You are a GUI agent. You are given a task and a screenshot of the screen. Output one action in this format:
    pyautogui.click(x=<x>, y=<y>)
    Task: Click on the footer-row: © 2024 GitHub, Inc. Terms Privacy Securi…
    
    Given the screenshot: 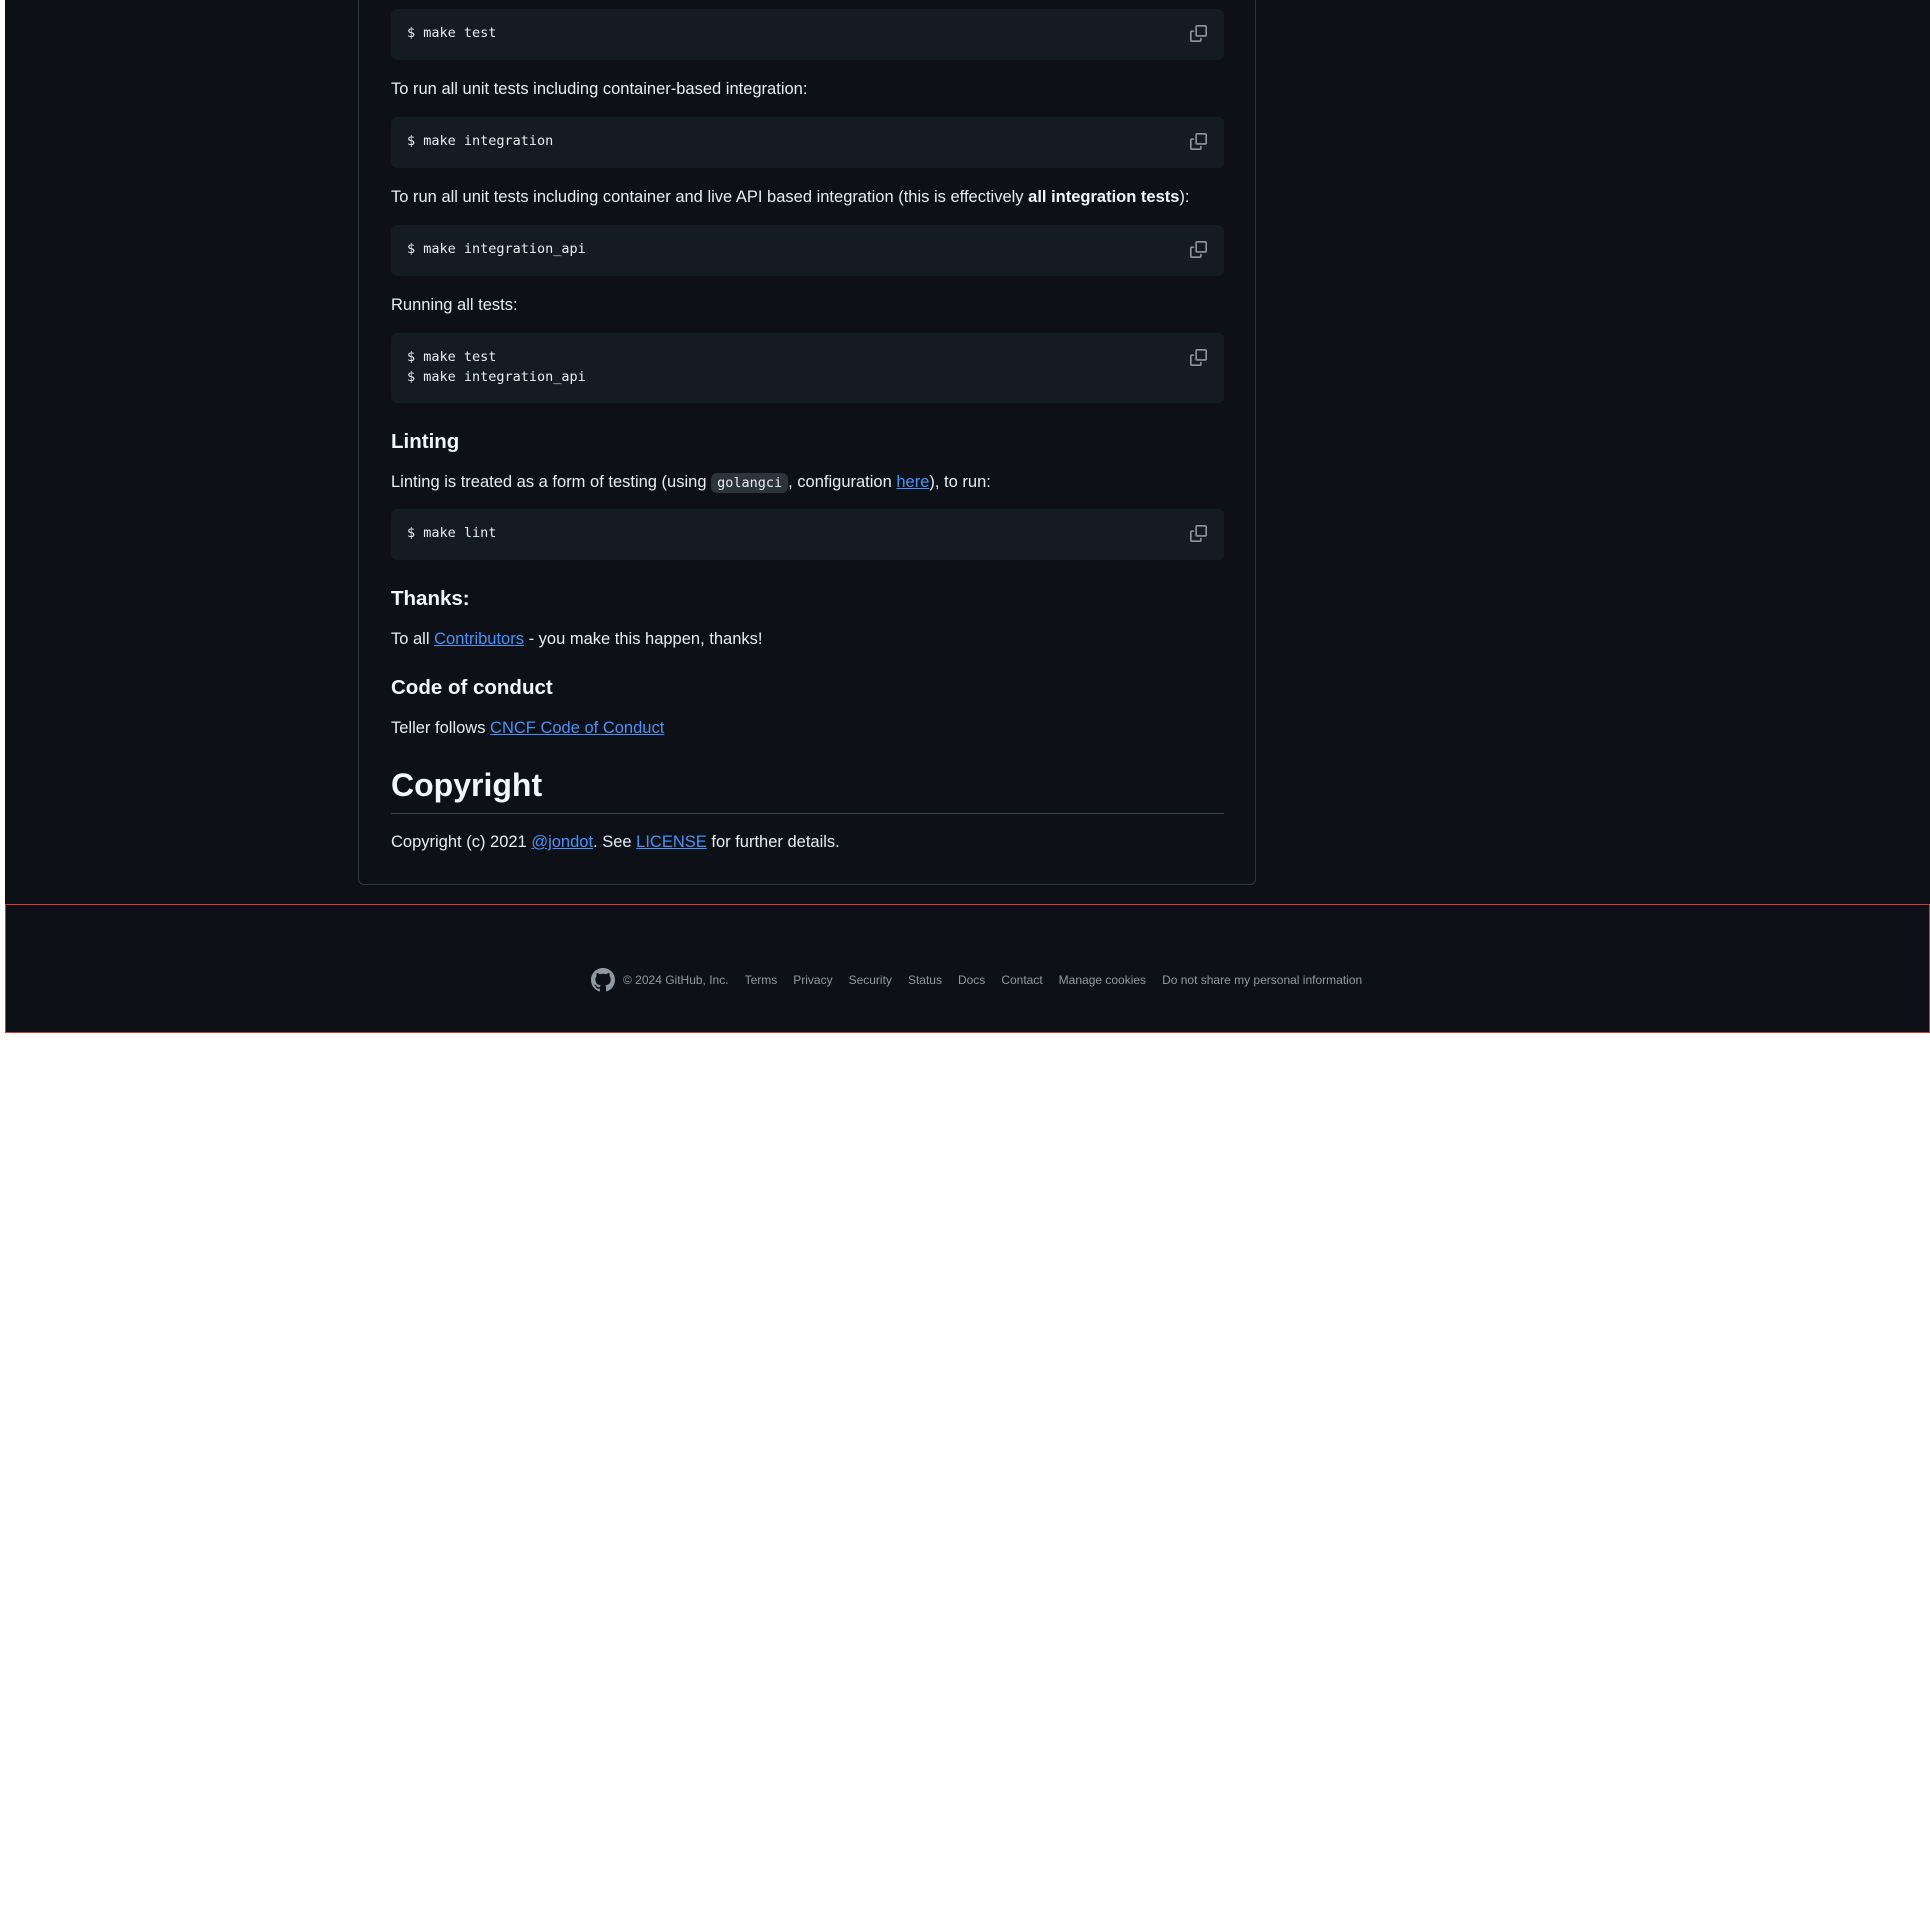 What is the action you would take?
    pyautogui.click(x=984, y=980)
    